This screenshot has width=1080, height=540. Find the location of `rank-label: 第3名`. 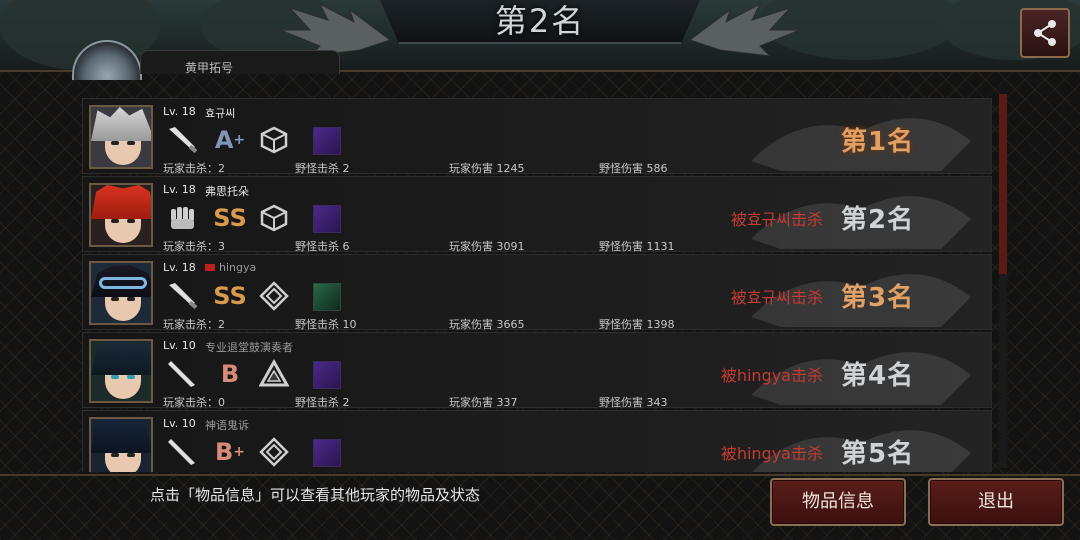

rank-label: 第3名 is located at coordinates (878, 298).